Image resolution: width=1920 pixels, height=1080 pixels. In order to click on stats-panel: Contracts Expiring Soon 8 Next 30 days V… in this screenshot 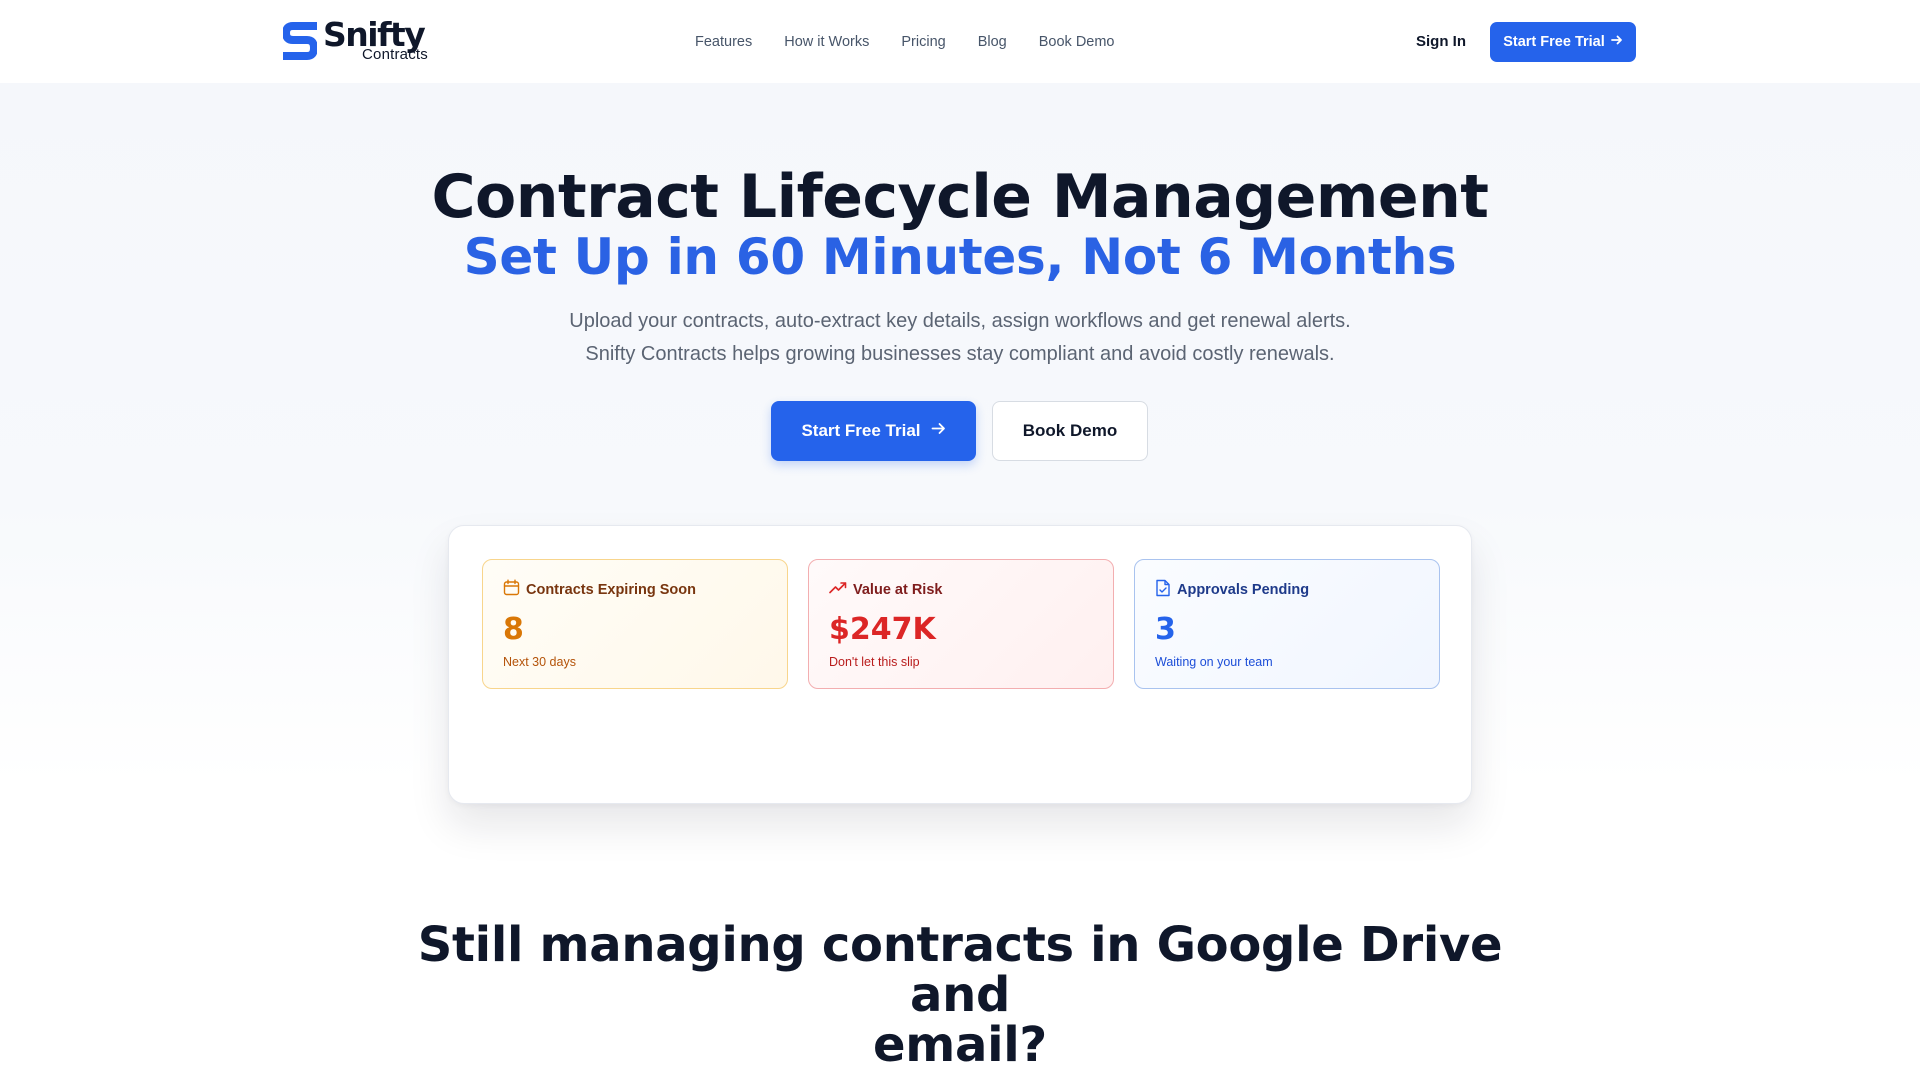, I will do `click(960, 664)`.